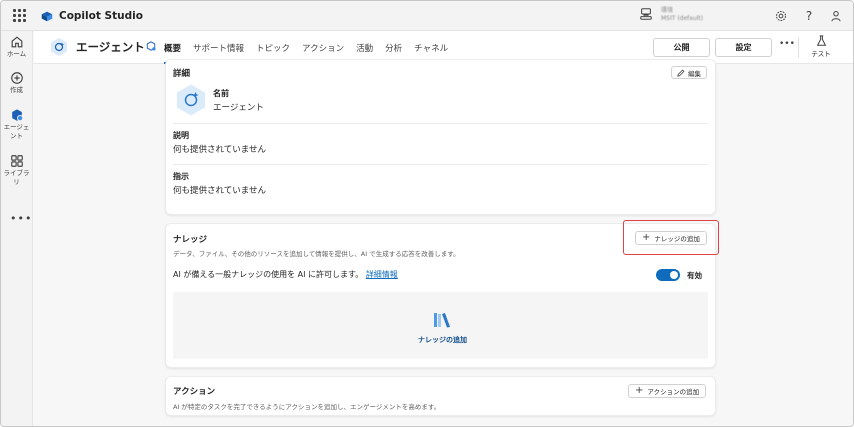  What do you see at coordinates (427, 16) in the screenshot?
I see `top-bar: Copilot Studio 環境 MSIT (default) ?` at bounding box center [427, 16].